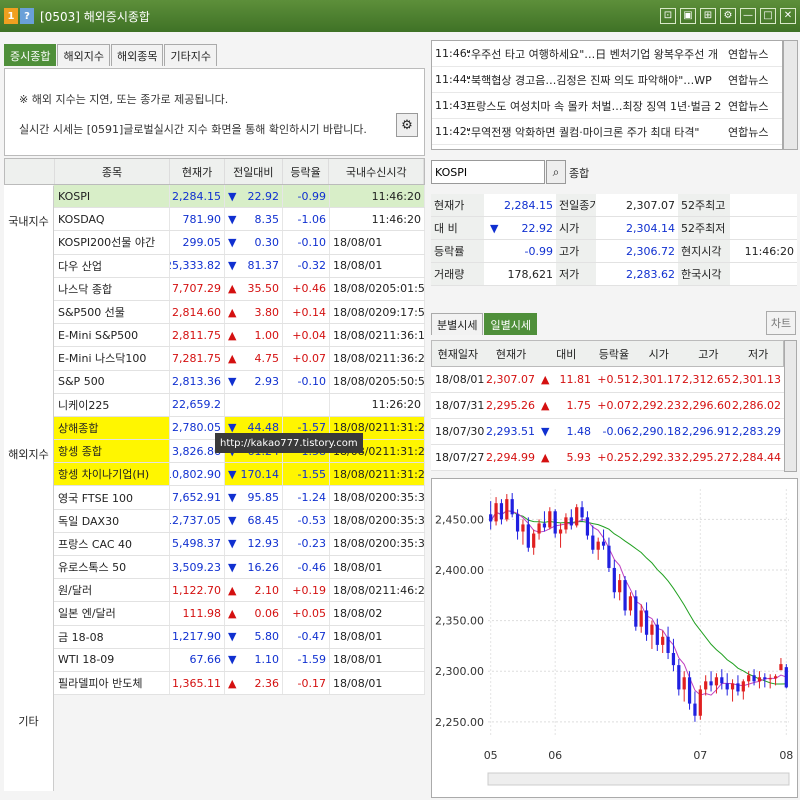 This screenshot has width=800, height=800. Describe the element at coordinates (214, 568) in the screenshot. I see `table-row: 유로스톡스 50 3,509.23 ▼ 16.26 -0.46 18/08/01` at that location.